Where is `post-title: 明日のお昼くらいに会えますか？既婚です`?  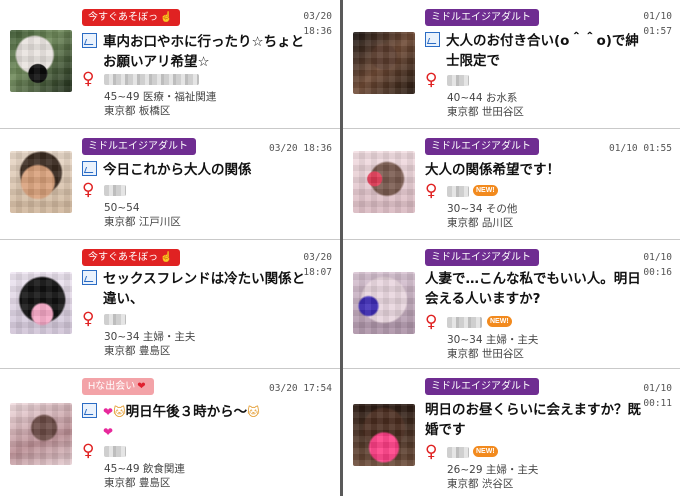 post-title: 明日のお昼くらいに会えますか？既婚です is located at coordinates (537, 420).